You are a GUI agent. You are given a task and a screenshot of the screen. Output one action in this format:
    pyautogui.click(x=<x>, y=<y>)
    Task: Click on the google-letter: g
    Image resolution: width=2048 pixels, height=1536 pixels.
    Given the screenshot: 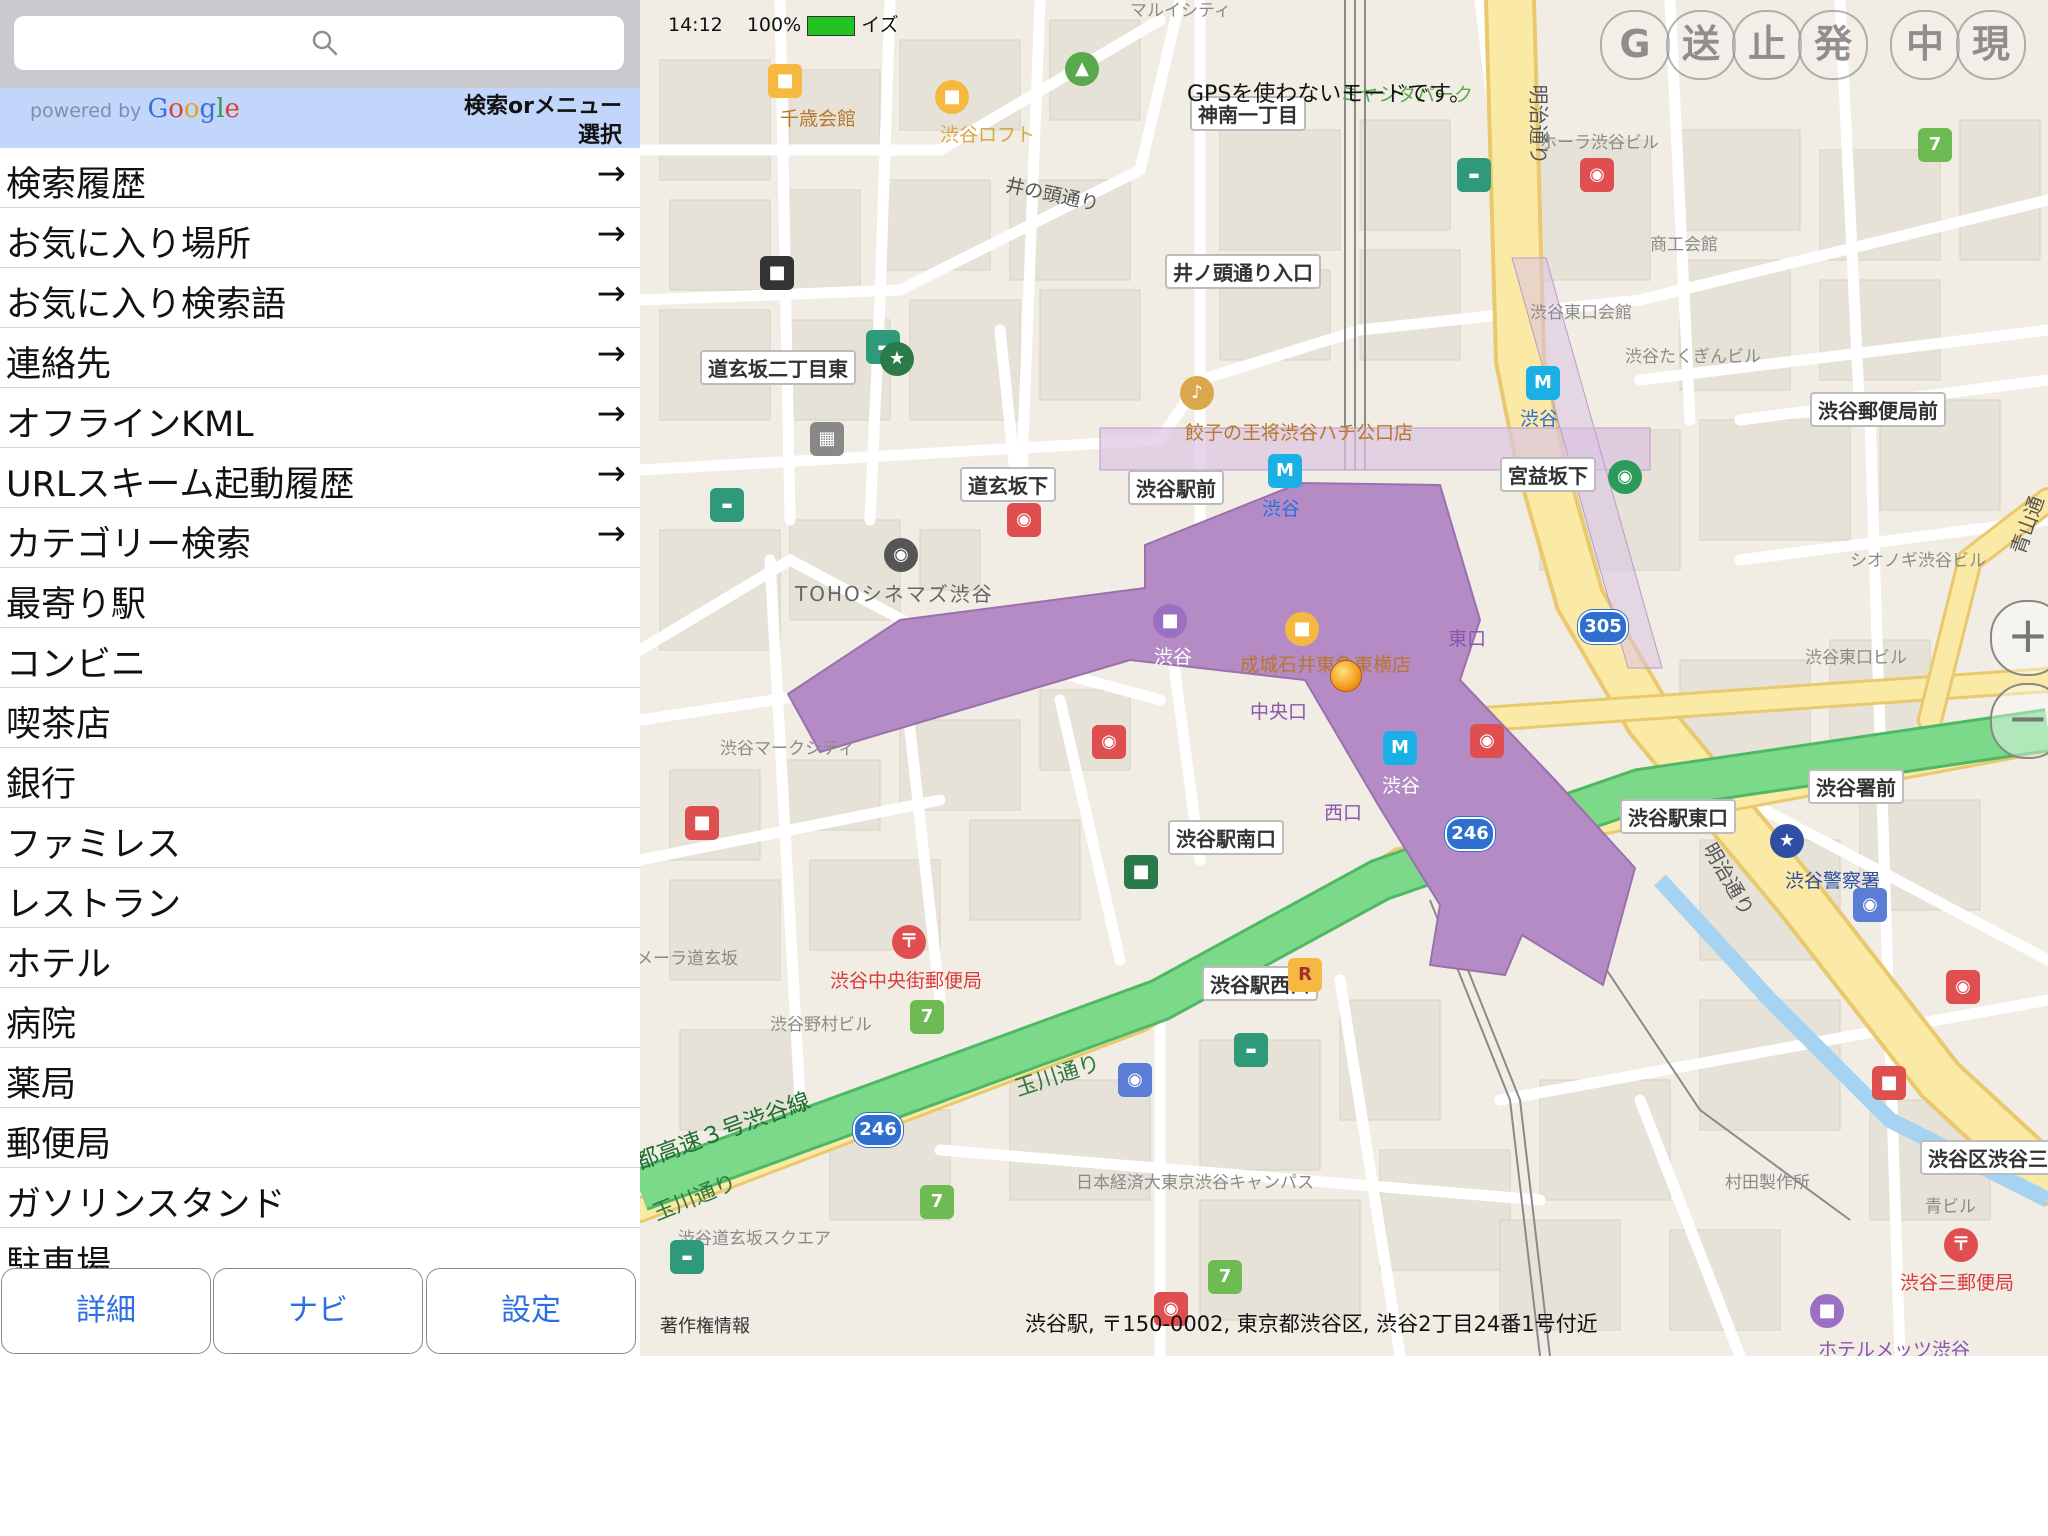 What is the action you would take?
    pyautogui.click(x=208, y=109)
    